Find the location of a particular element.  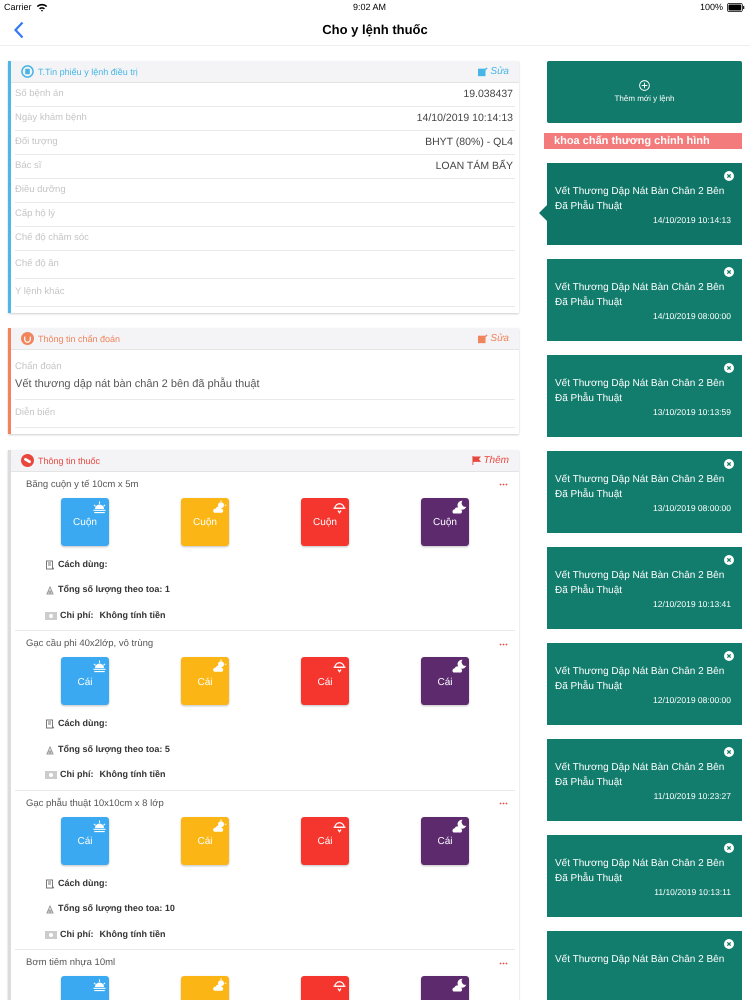

order-time: 13/10/2019 10:13:59 is located at coordinates (692, 412).